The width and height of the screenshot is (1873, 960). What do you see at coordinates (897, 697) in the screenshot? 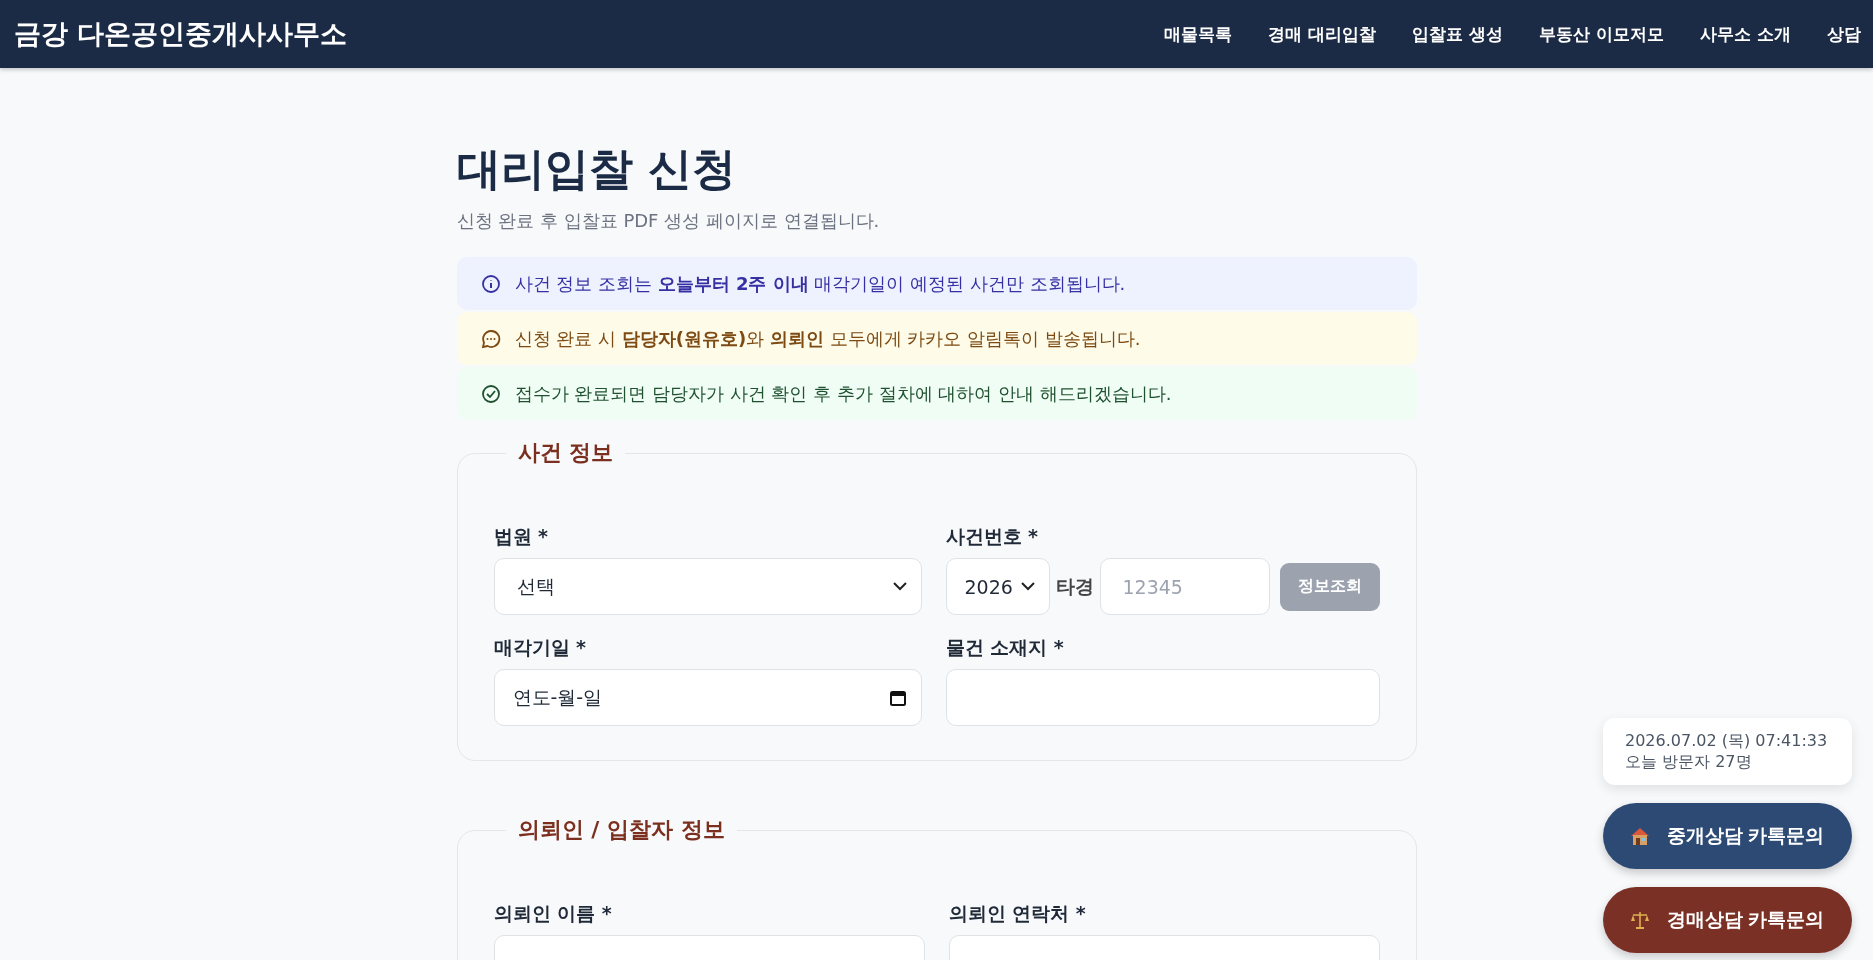
I see `calendar-icon` at bounding box center [897, 697].